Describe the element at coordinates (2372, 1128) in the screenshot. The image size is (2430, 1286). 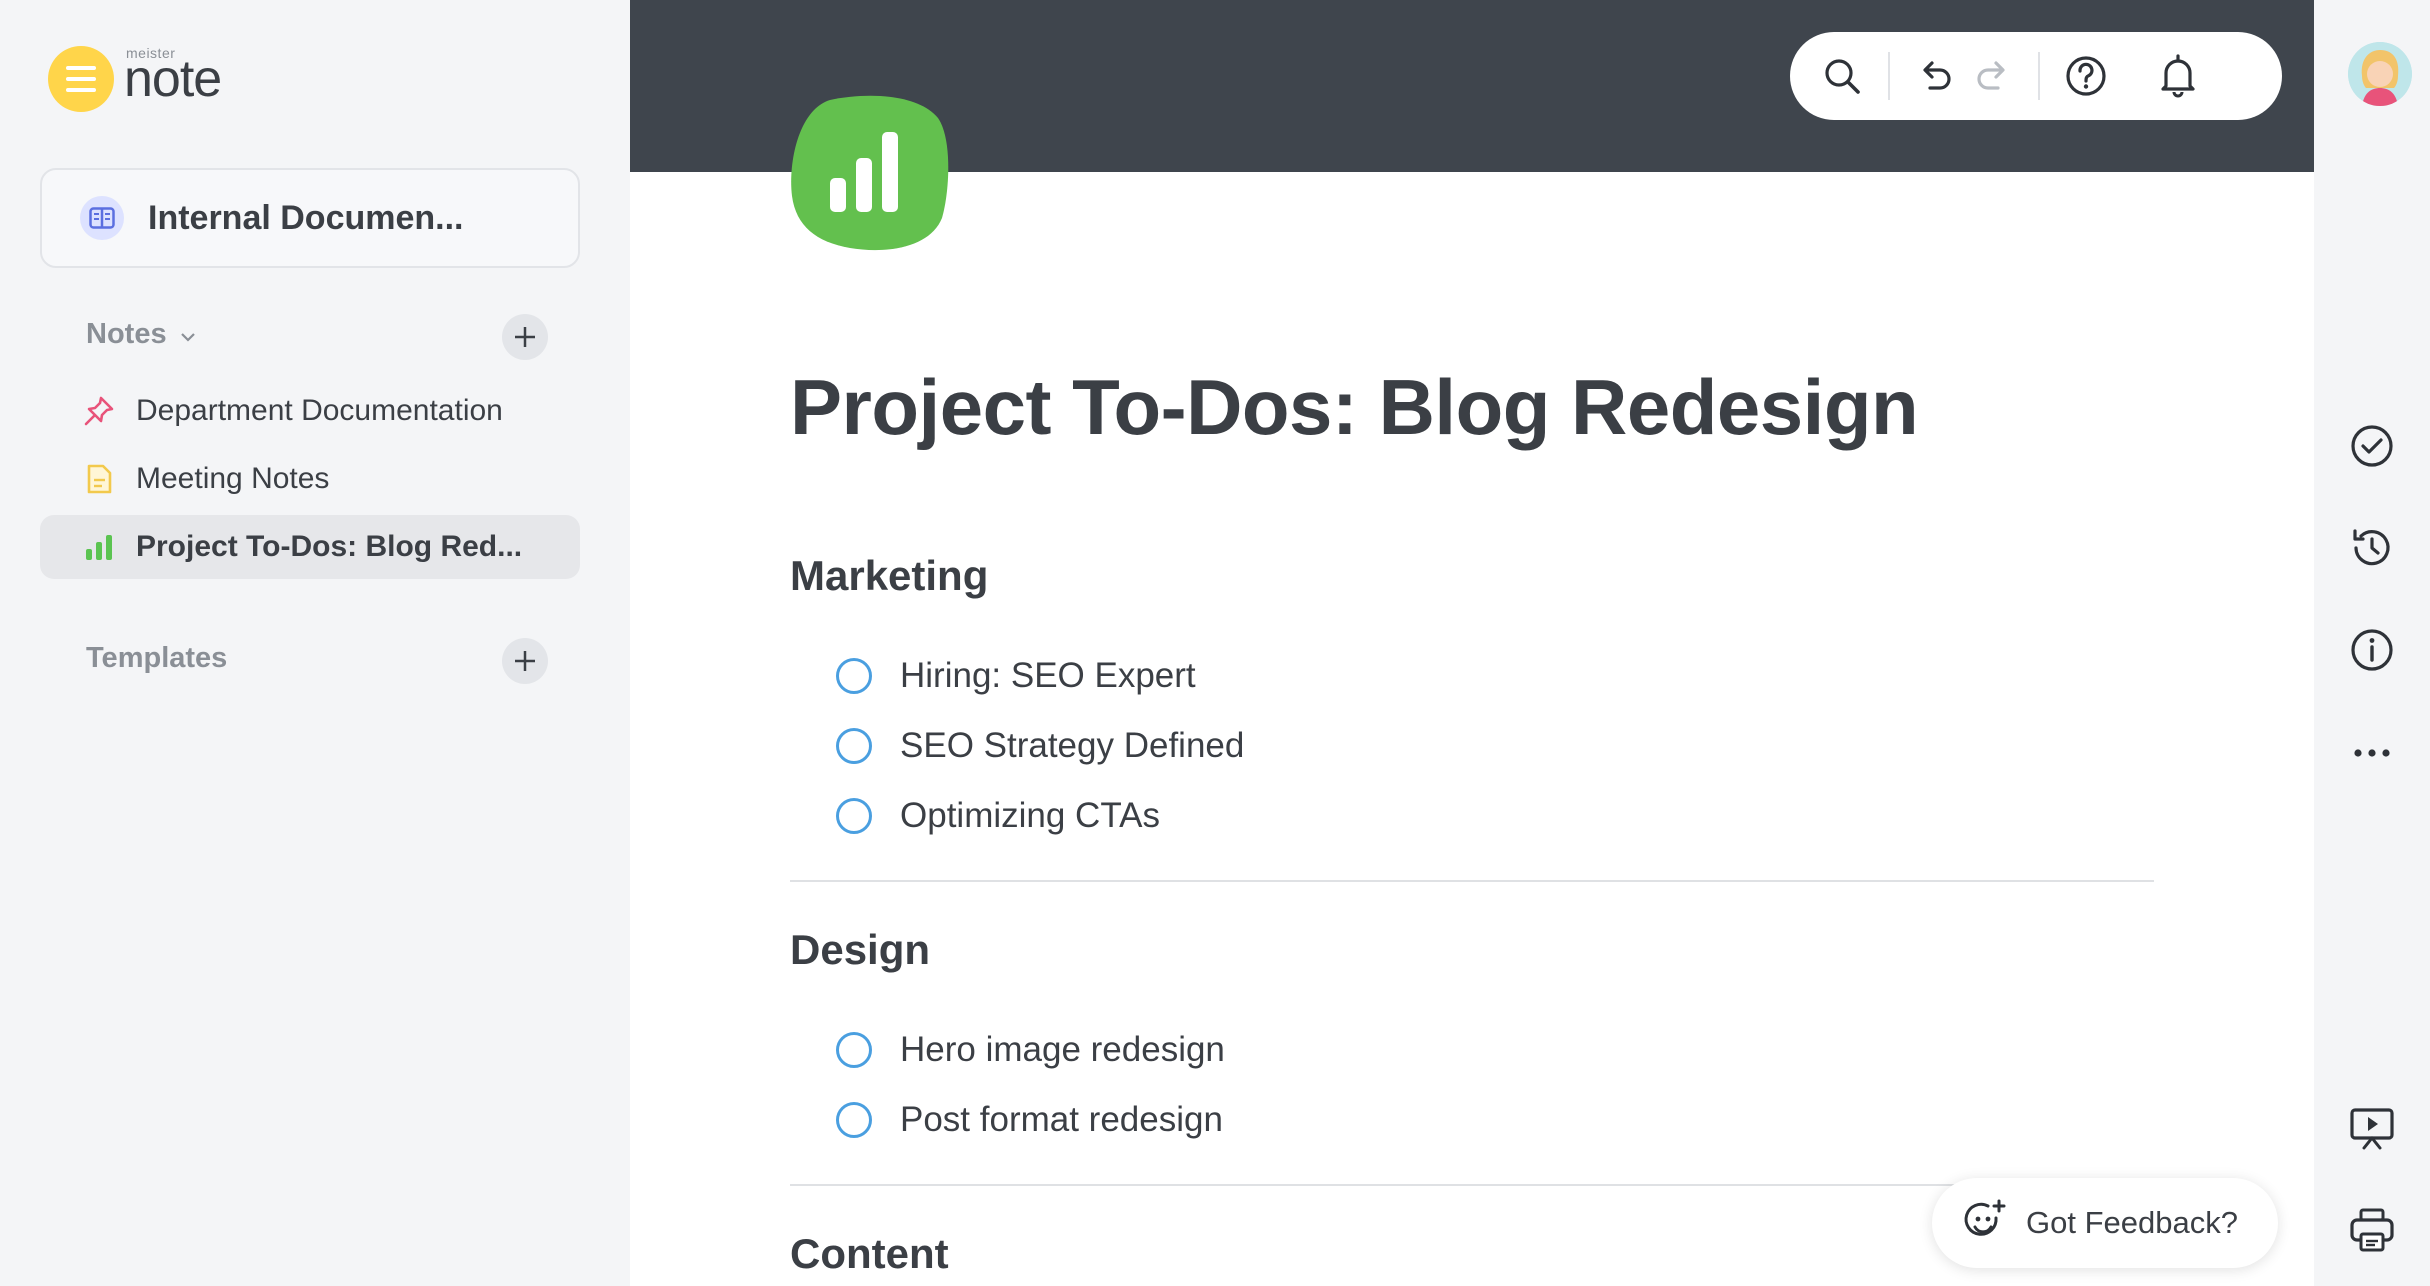
I see `present-icon` at that location.